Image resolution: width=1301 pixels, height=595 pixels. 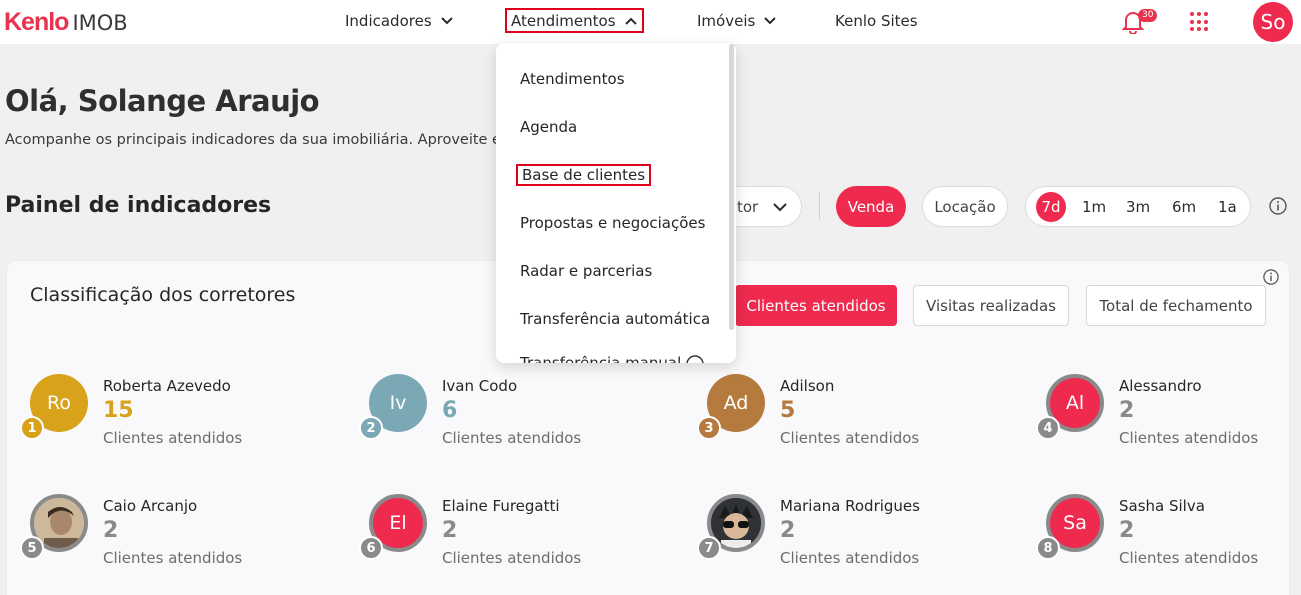 What do you see at coordinates (563, 20) in the screenshot?
I see `nav-atendimentos-label: Atendimentos` at bounding box center [563, 20].